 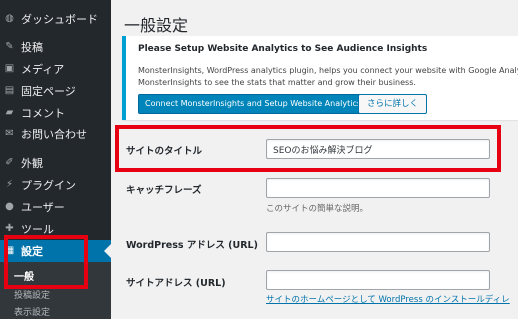 I want to click on site-address-label: サイトアドレス (URL), so click(x=176, y=283).